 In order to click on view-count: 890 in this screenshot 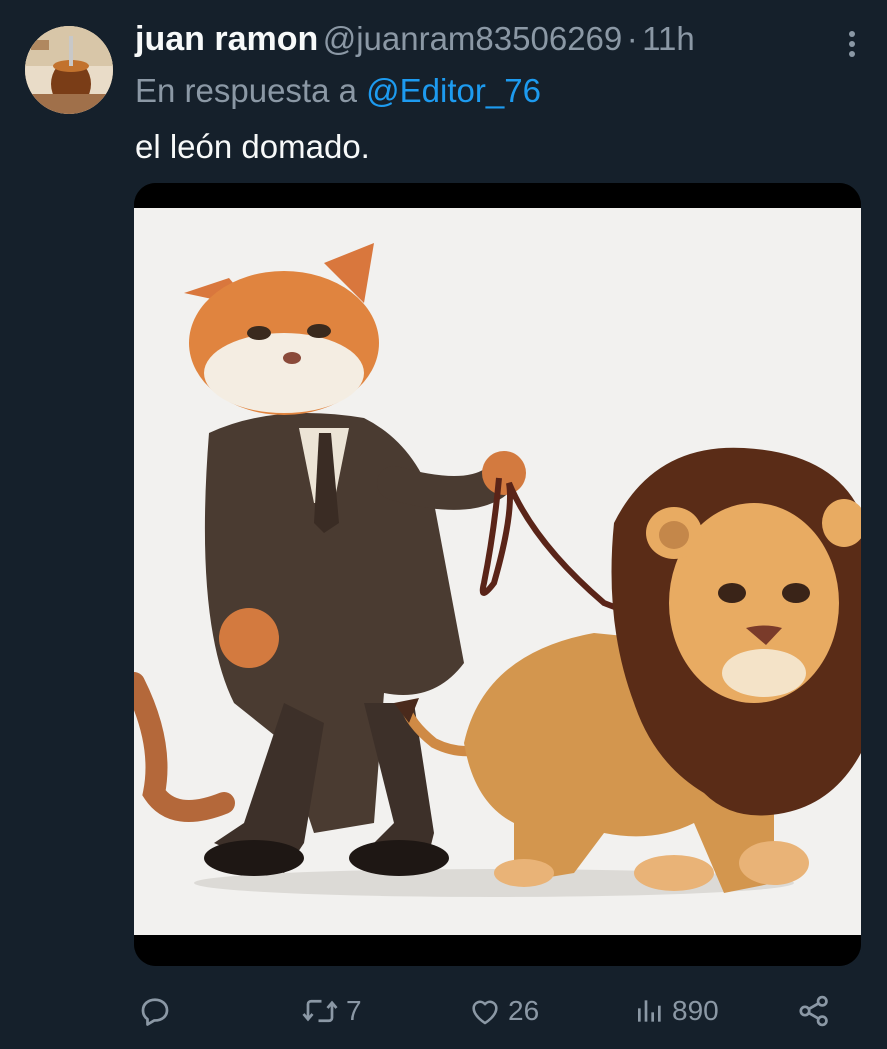, I will do `click(695, 1010)`.